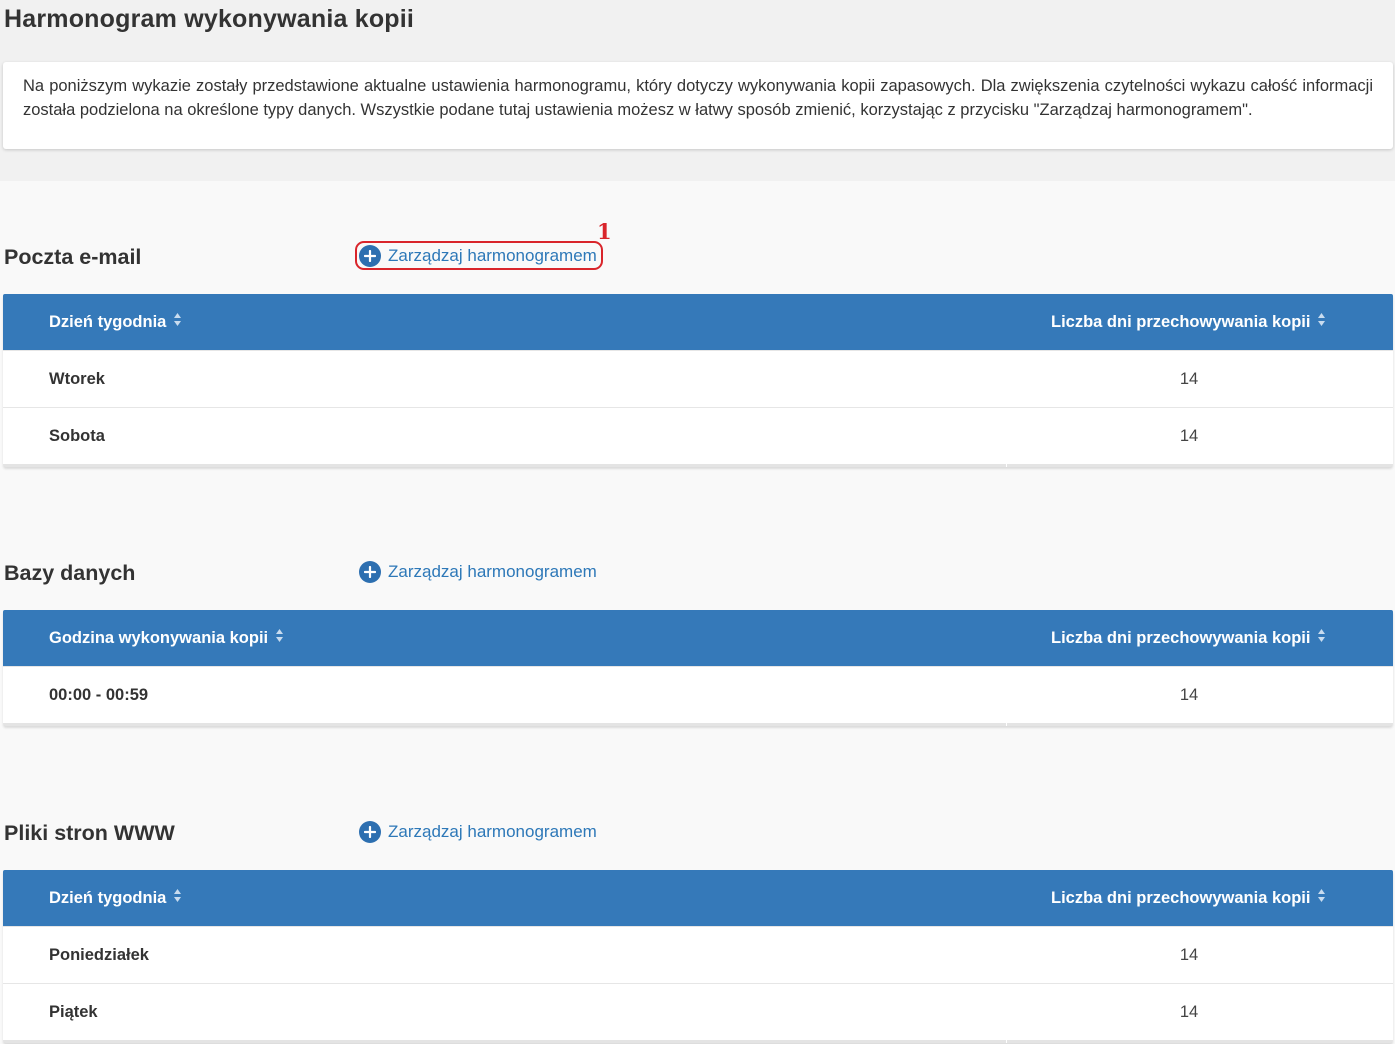 The height and width of the screenshot is (1044, 1395). I want to click on table-row: Wtorek 14, so click(698, 378).